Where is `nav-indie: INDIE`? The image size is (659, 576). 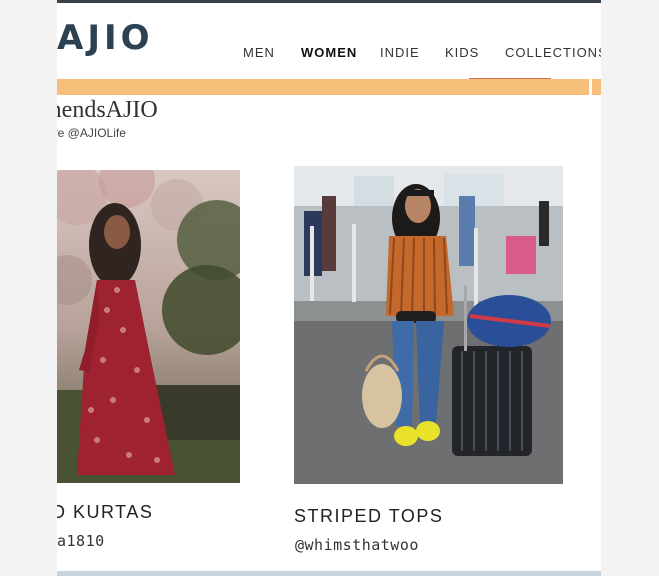
nav-indie: INDIE is located at coordinates (400, 52).